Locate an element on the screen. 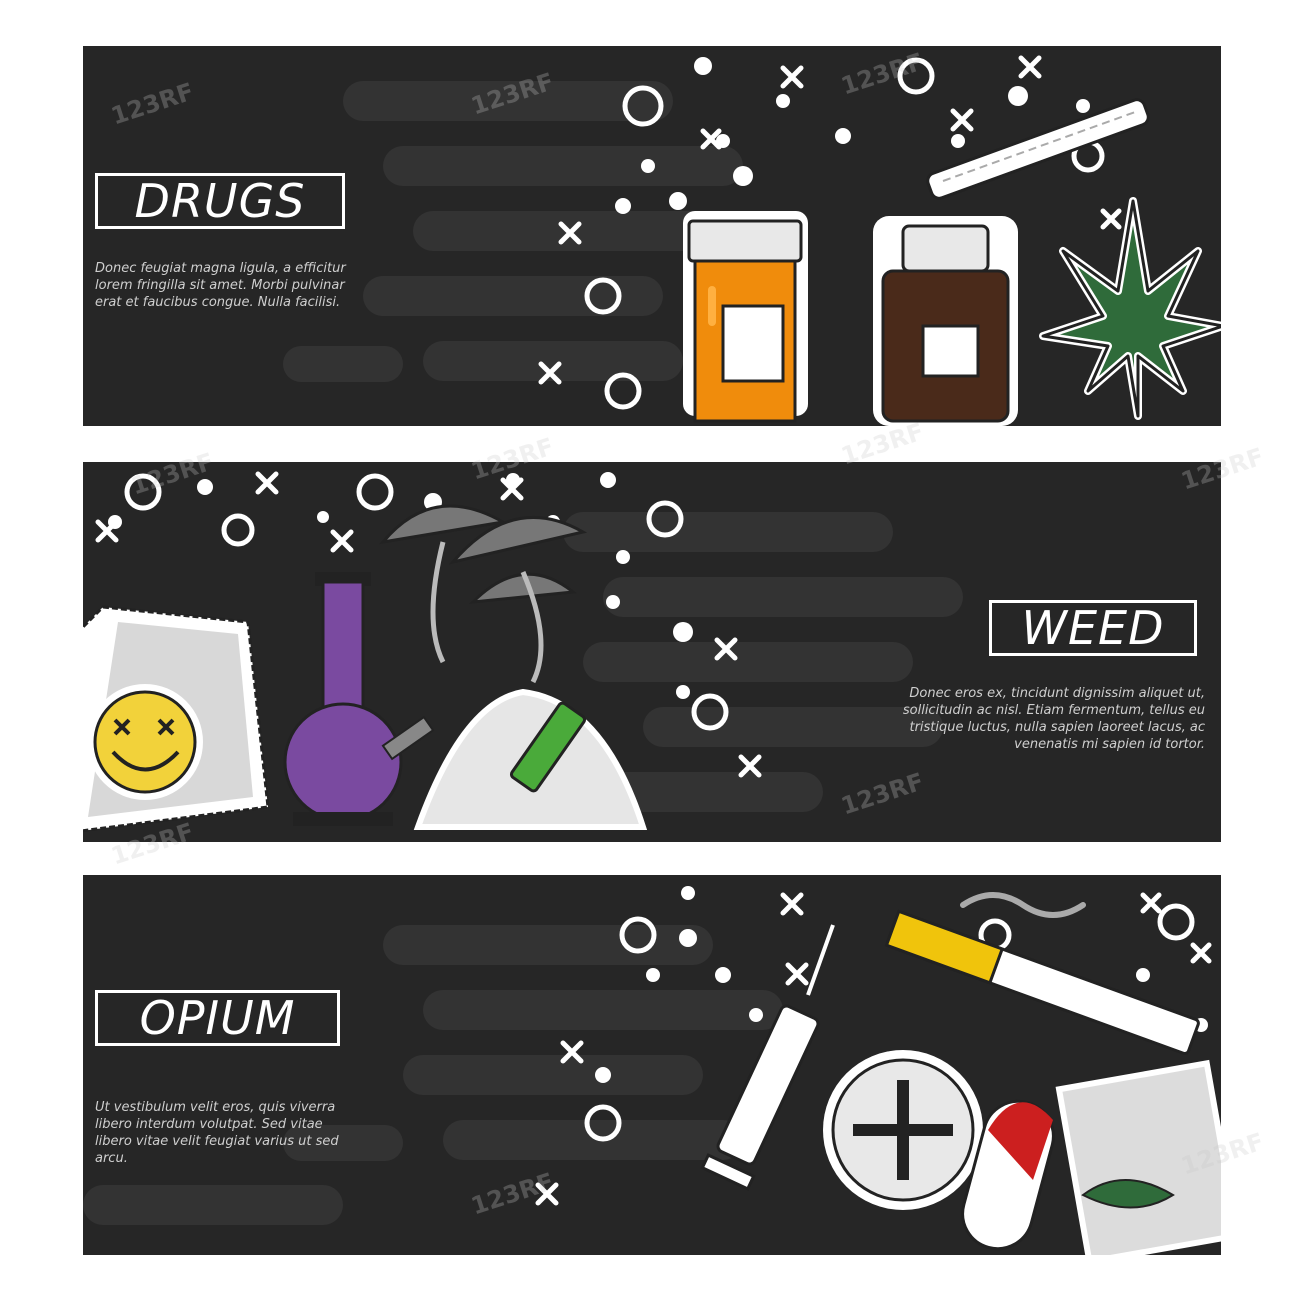 The width and height of the screenshot is (1300, 1300). mushroom-icon is located at coordinates (483, 594).